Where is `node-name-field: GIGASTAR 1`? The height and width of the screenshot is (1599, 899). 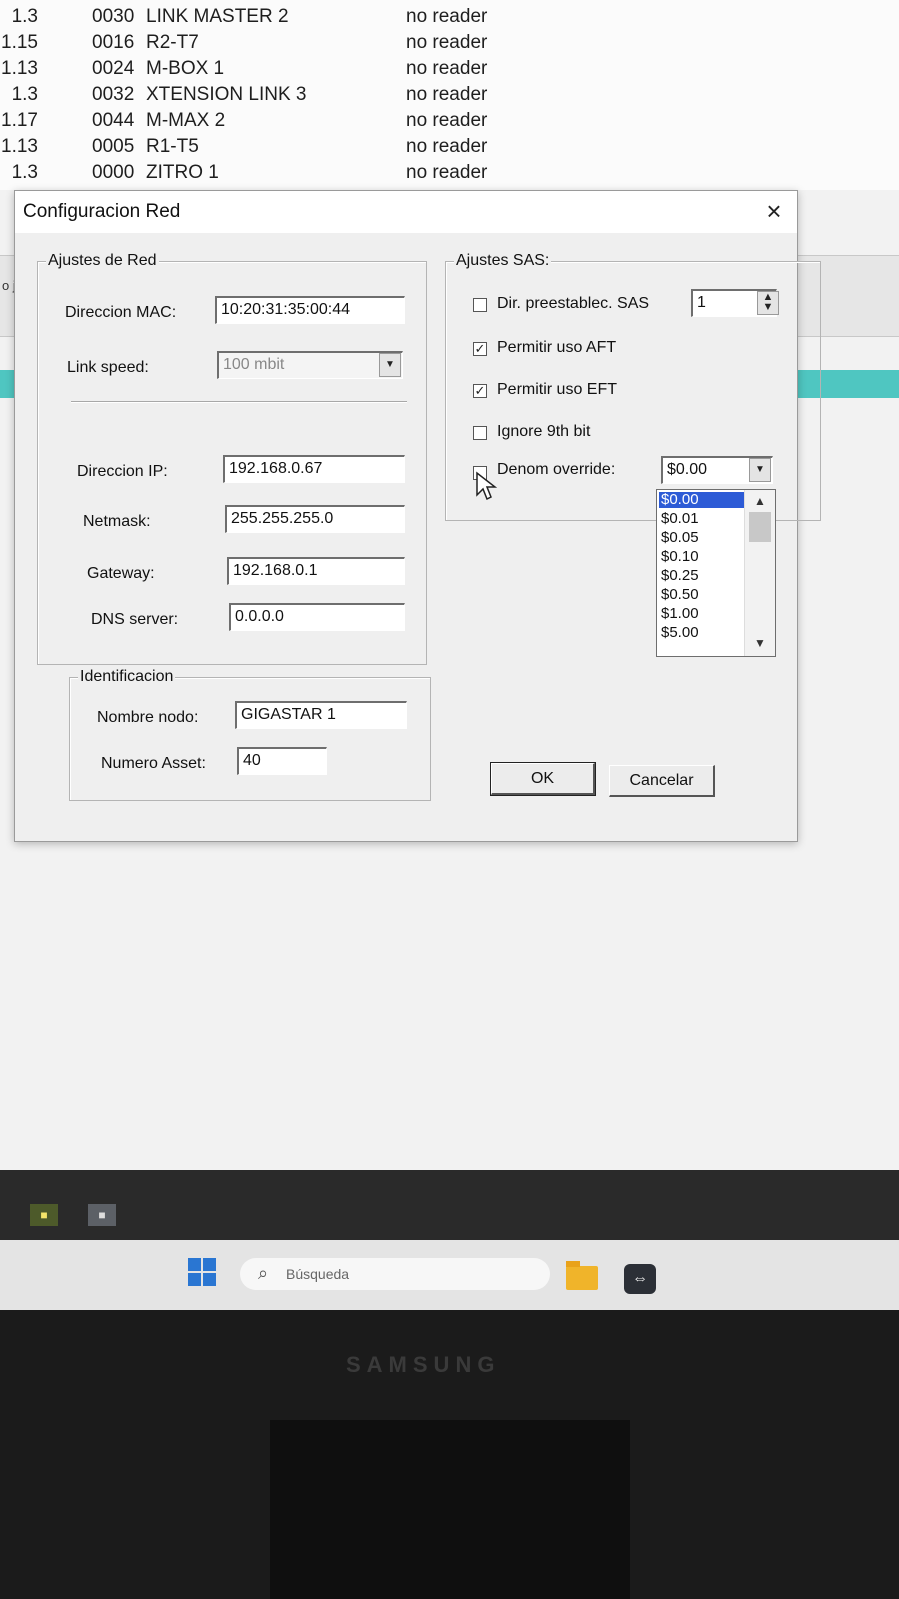
node-name-field: GIGASTAR 1 is located at coordinates (321, 715).